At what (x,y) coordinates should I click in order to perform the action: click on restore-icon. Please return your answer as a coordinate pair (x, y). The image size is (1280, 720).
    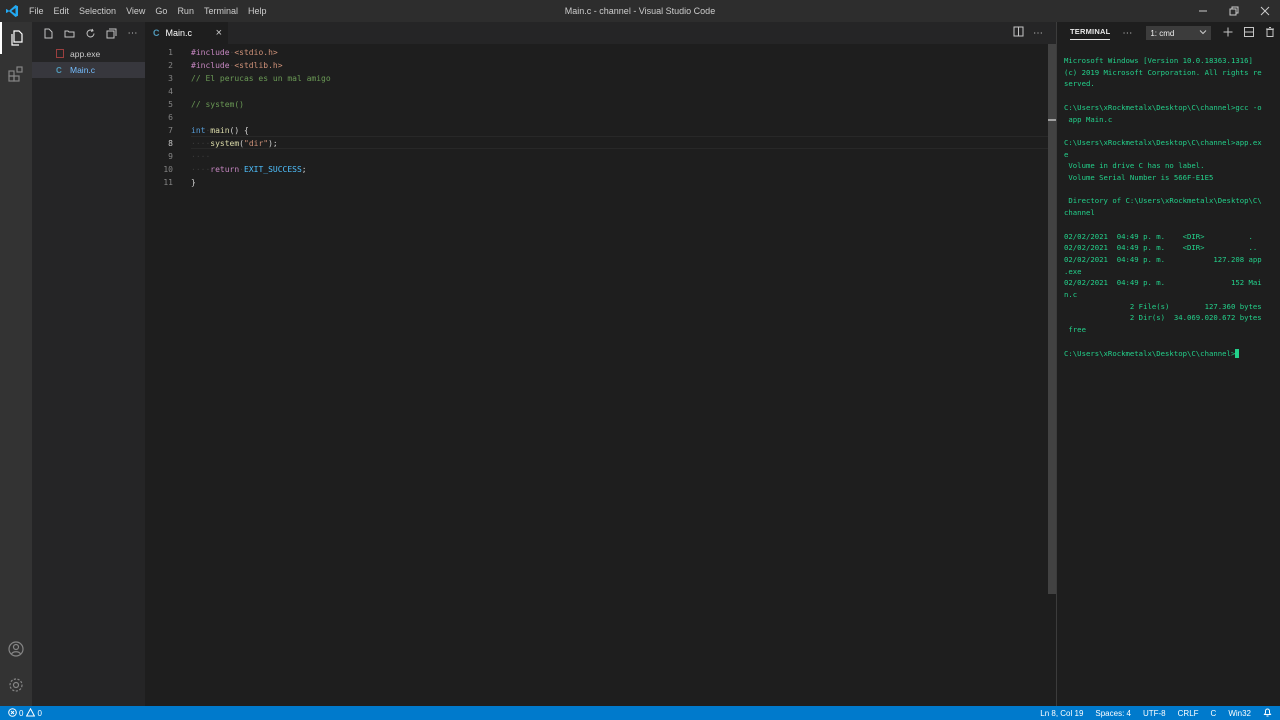
    Looking at the image, I should click on (1233, 11).